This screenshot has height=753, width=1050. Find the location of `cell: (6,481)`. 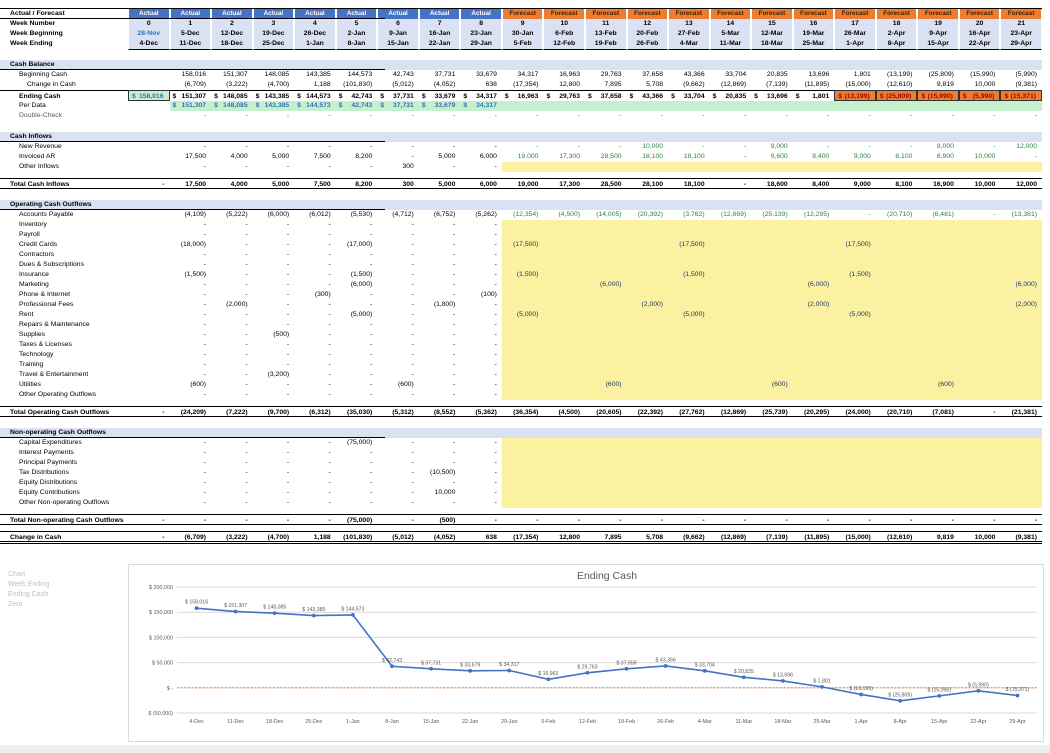

cell: (6,481) is located at coordinates (938, 215).